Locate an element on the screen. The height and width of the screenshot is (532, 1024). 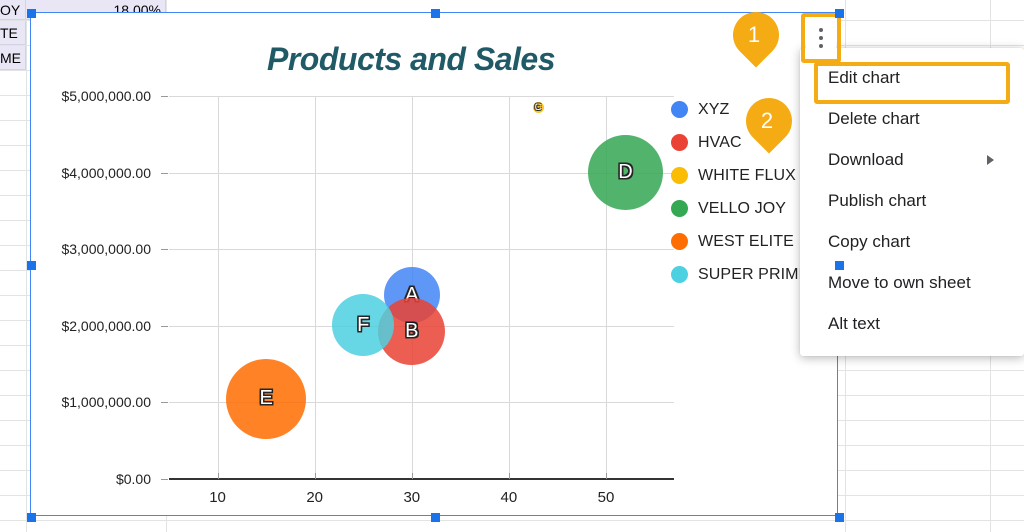
chart-bubble: F is located at coordinates (363, 325).